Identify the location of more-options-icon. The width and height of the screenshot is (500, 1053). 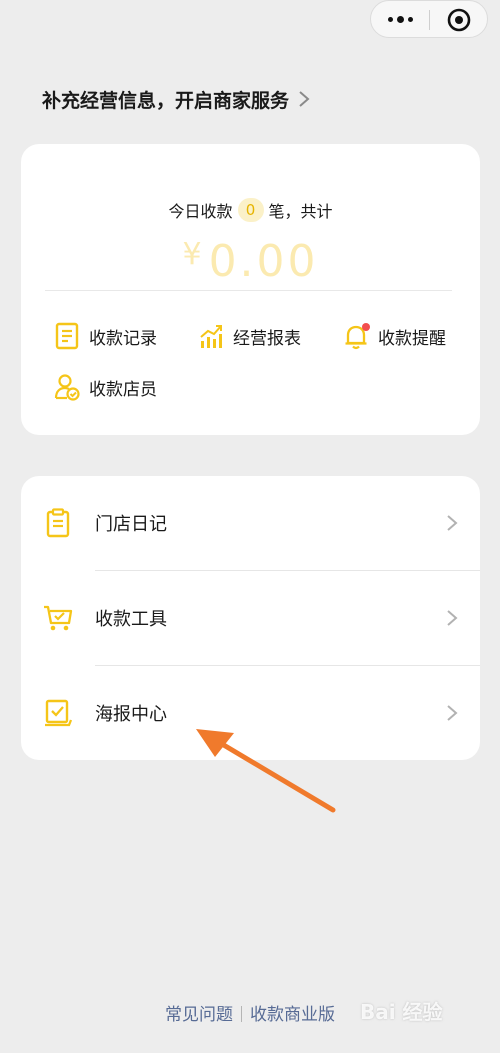
(400, 19).